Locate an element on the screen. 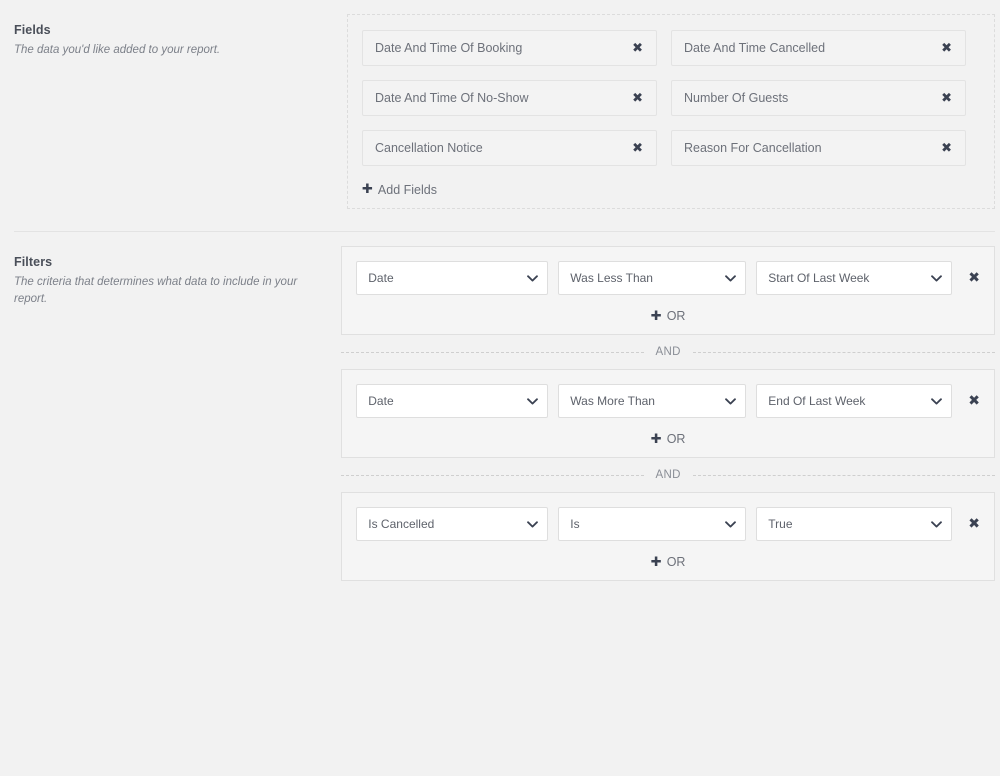 Image resolution: width=1000 pixels, height=776 pixels. filter-value-select-wrap: True is located at coordinates (854, 524).